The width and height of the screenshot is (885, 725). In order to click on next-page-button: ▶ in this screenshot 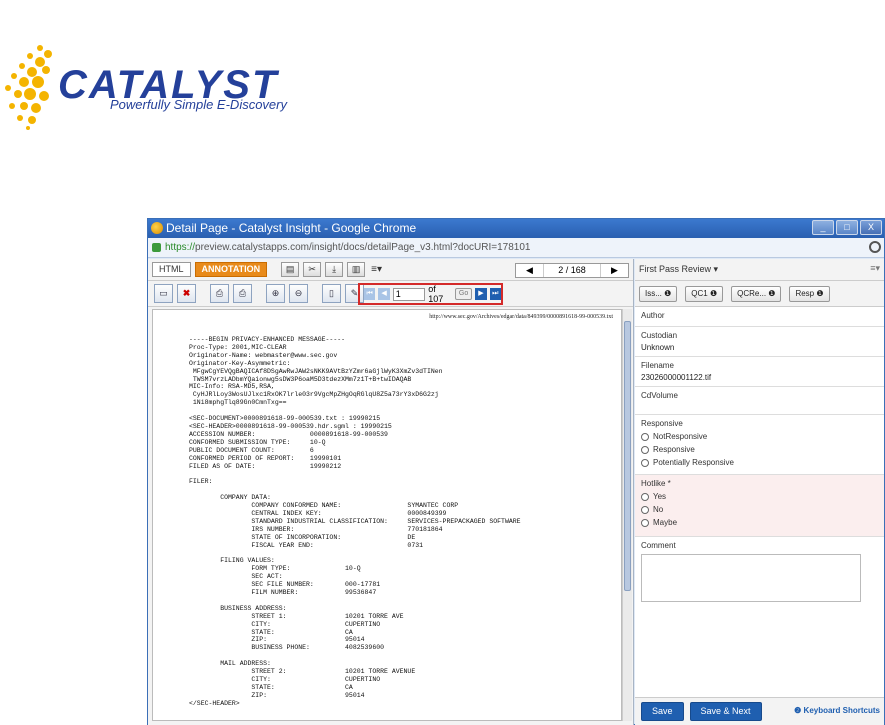, I will do `click(481, 294)`.